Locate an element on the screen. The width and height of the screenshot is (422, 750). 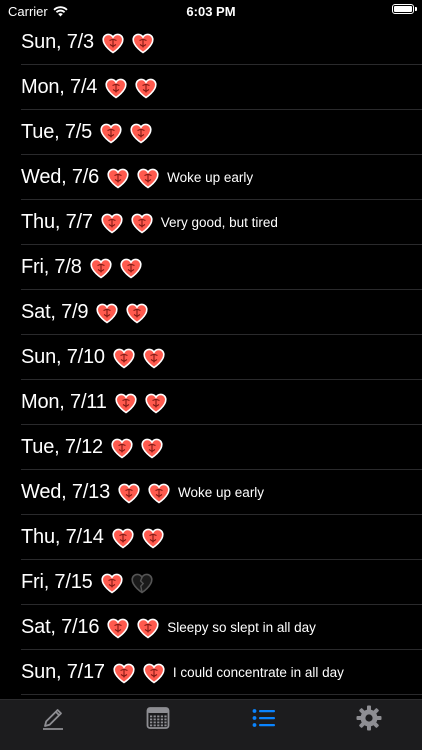
list-item: Sun, 7/3 is located at coordinates (211, 42).